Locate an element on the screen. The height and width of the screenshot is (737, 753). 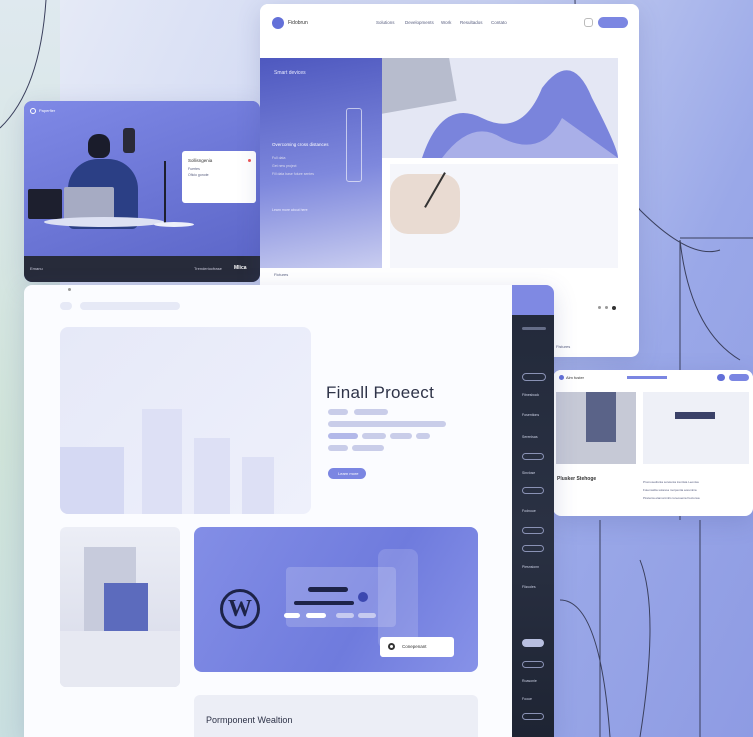
right-brand: Alm fuster is located at coordinates (575, 377).